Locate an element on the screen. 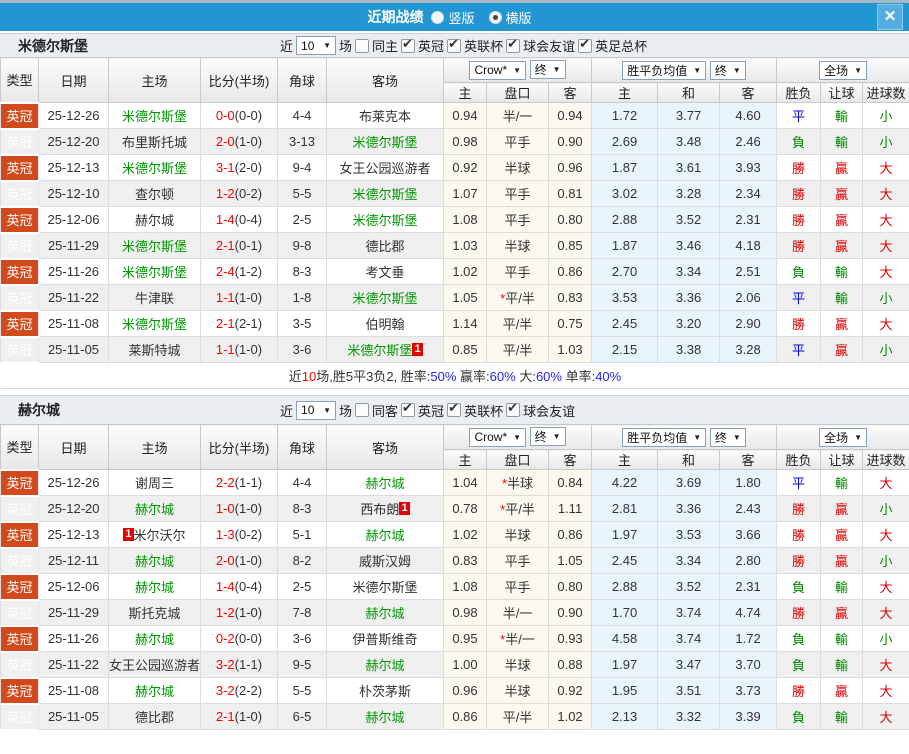 This screenshot has width=909, height=754. home-odds: 0.85 is located at coordinates (465, 349).